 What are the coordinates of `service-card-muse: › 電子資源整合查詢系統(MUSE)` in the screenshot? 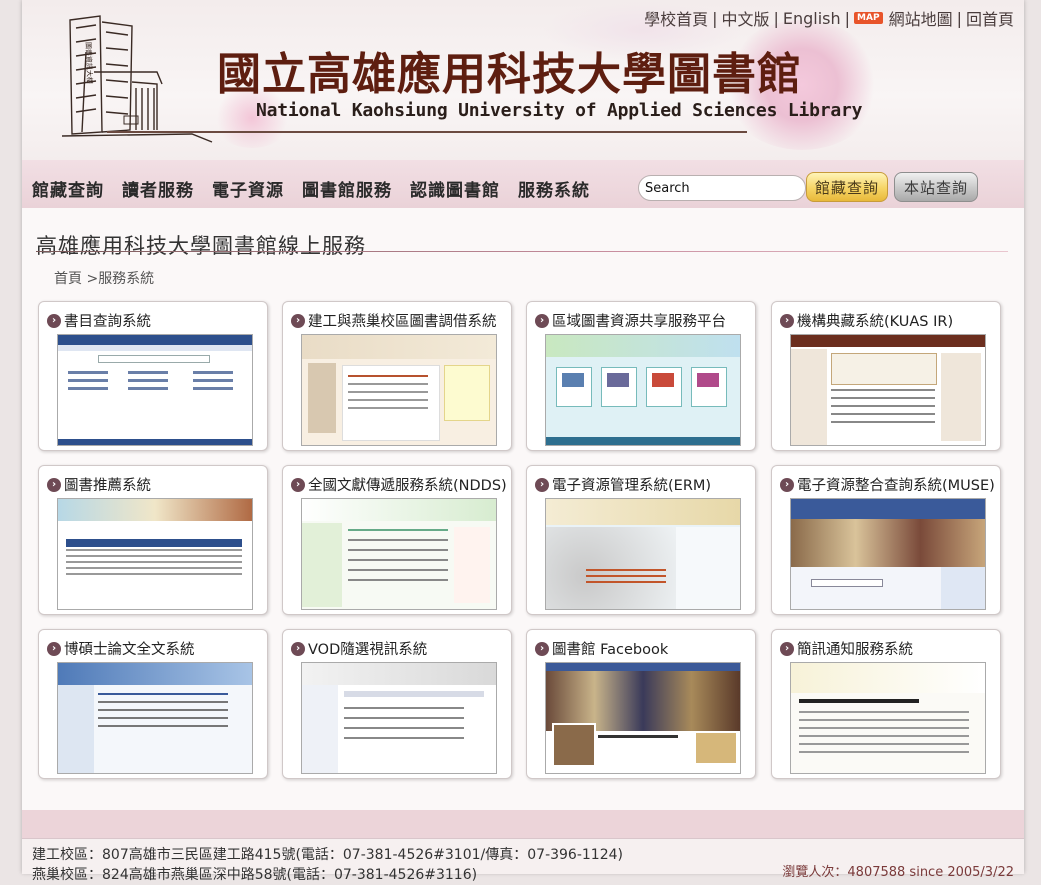 It's located at (886, 540).